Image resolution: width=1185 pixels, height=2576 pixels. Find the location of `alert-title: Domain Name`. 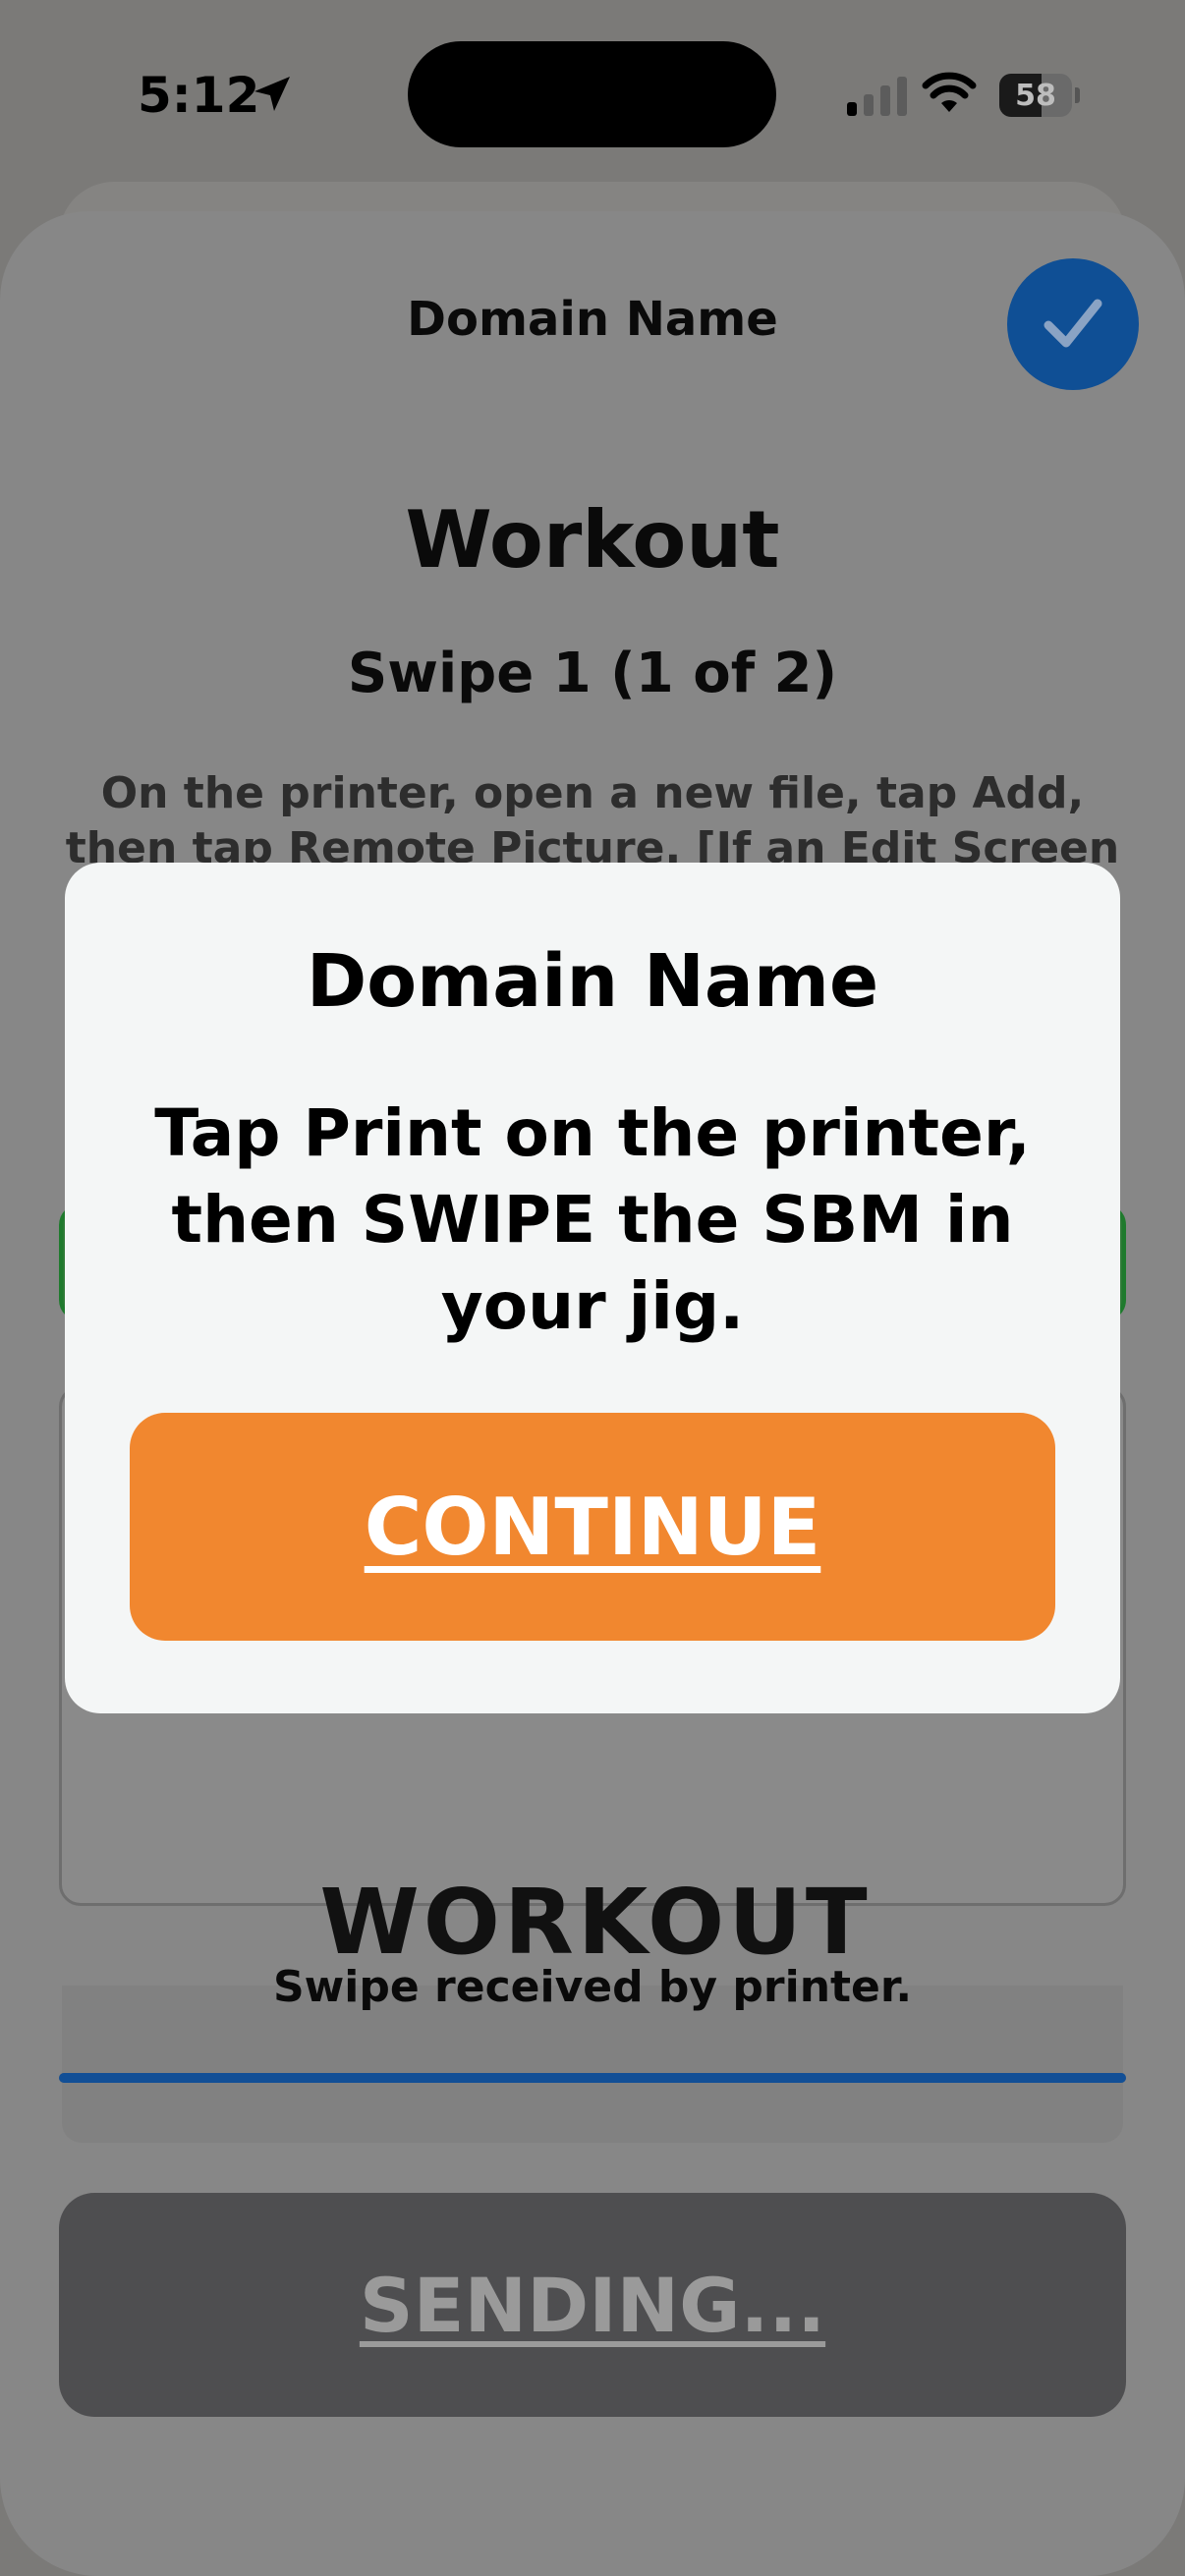

alert-title: Domain Name is located at coordinates (592, 981).